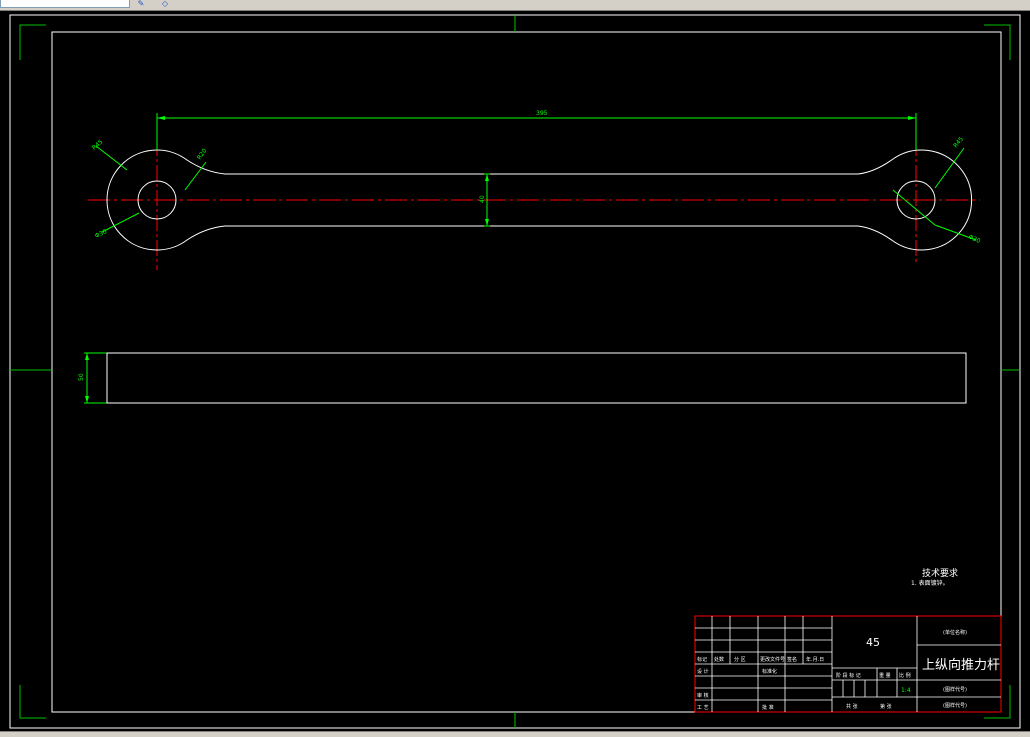 This screenshot has width=1030, height=737. Describe the element at coordinates (885, 675) in the screenshot. I see `label-weight: 重 量` at that location.